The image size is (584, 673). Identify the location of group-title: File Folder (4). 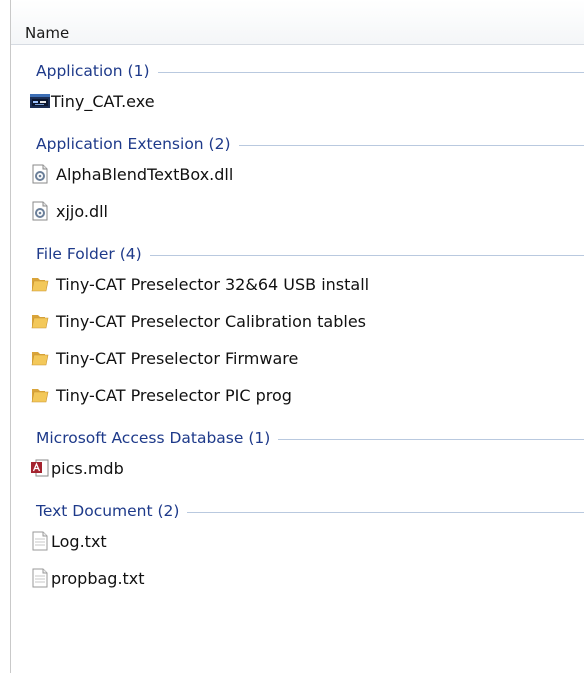
(93, 254).